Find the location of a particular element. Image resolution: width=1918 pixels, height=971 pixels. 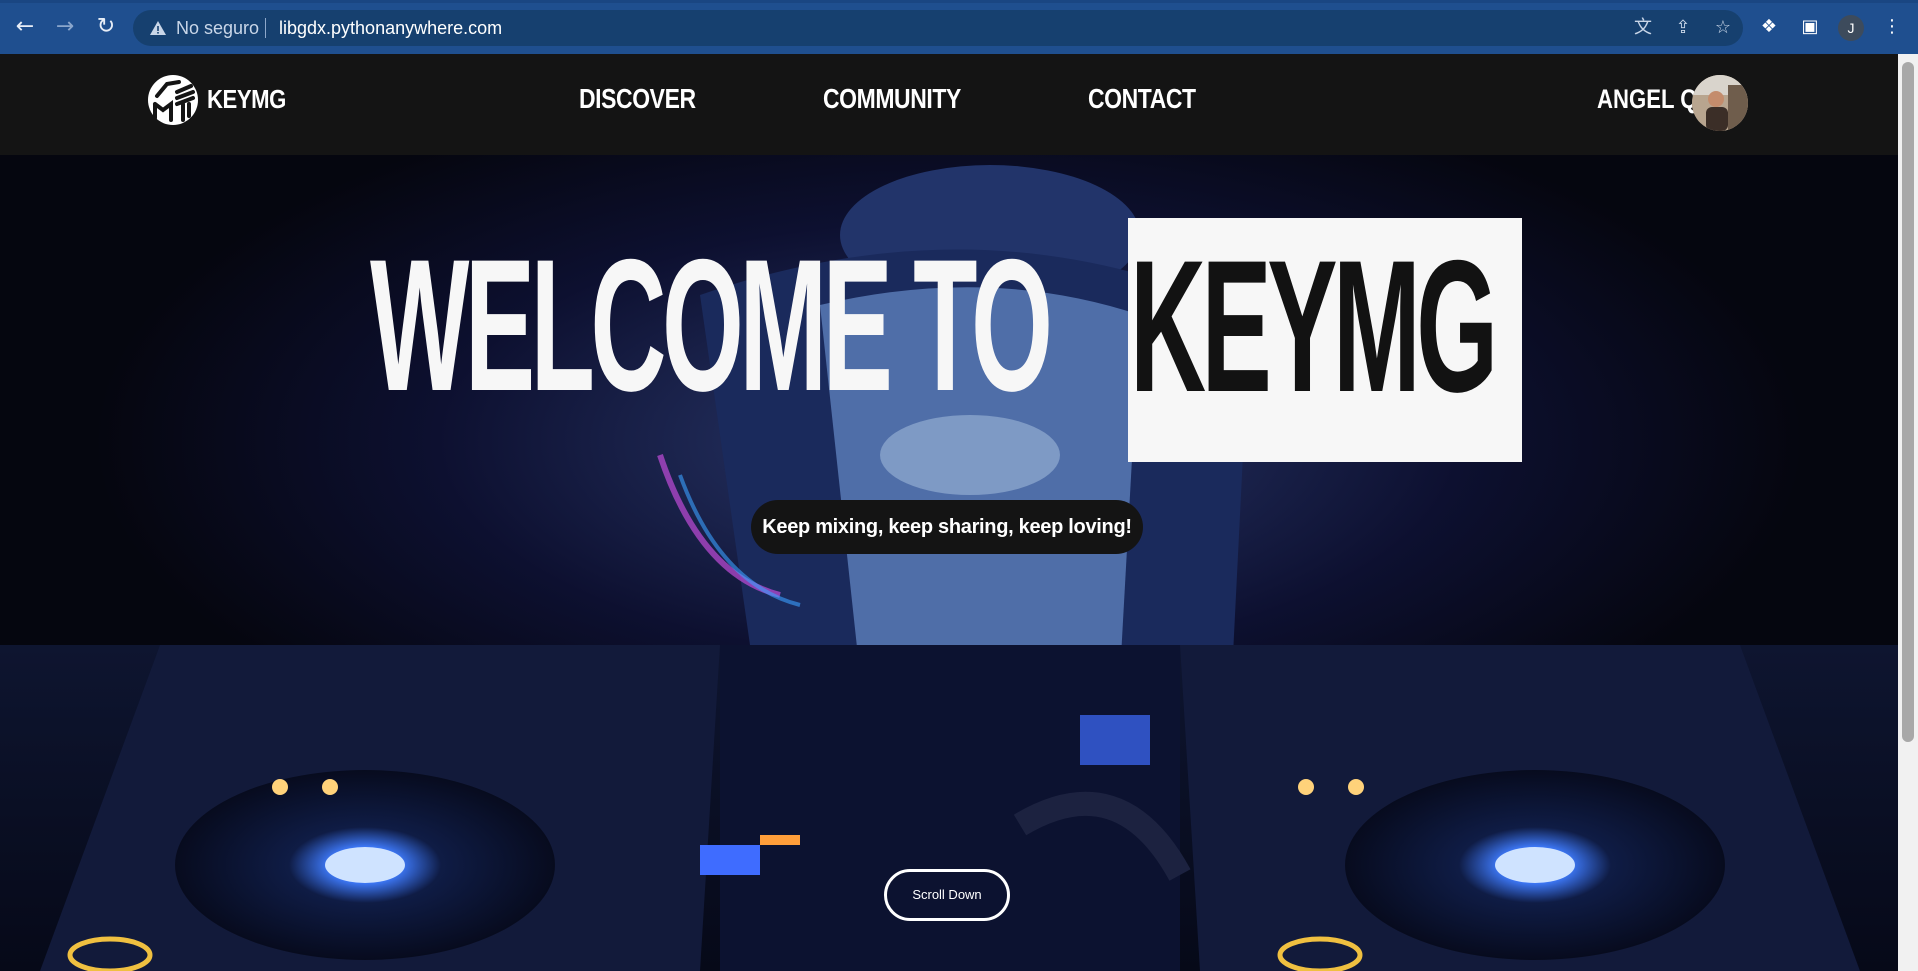

avatar-photo is located at coordinates (1720, 103).